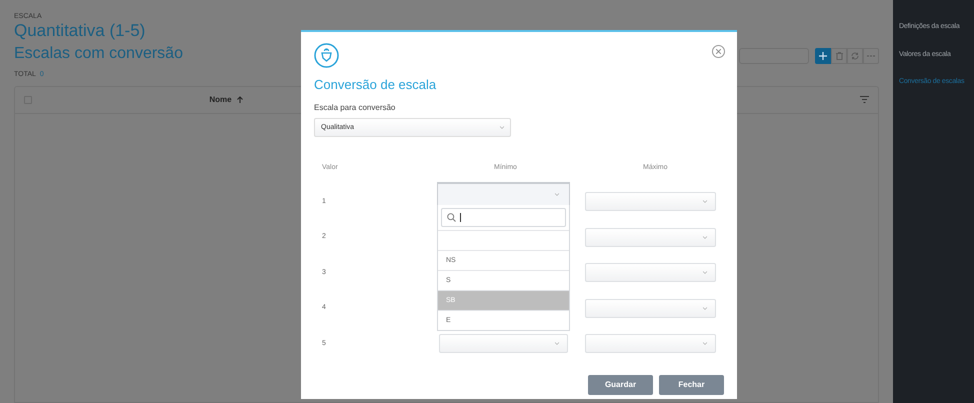 The height and width of the screenshot is (403, 974). I want to click on add-button, so click(823, 56).